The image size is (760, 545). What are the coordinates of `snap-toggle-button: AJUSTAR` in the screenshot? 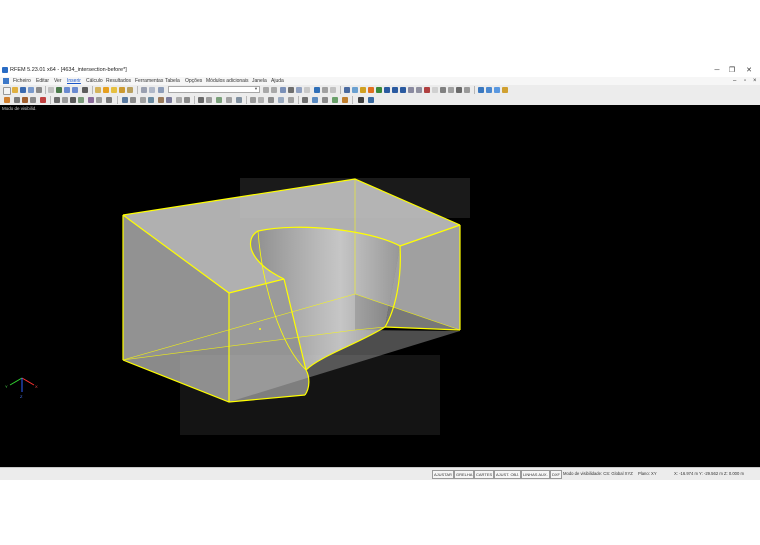 It's located at (443, 474).